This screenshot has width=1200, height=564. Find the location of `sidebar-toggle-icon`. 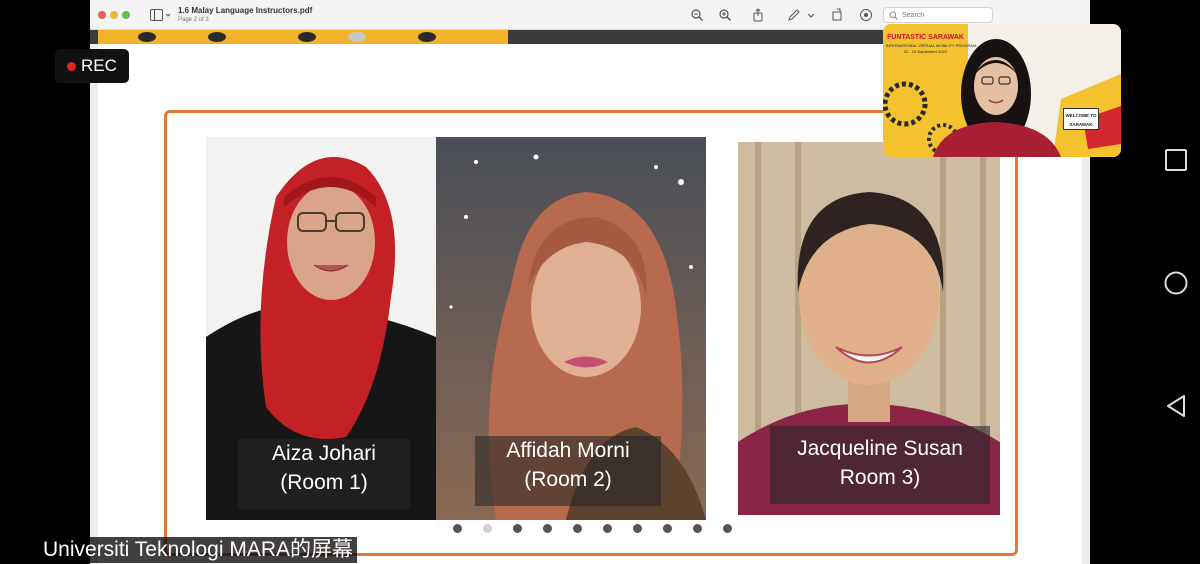

sidebar-toggle-icon is located at coordinates (161, 15).